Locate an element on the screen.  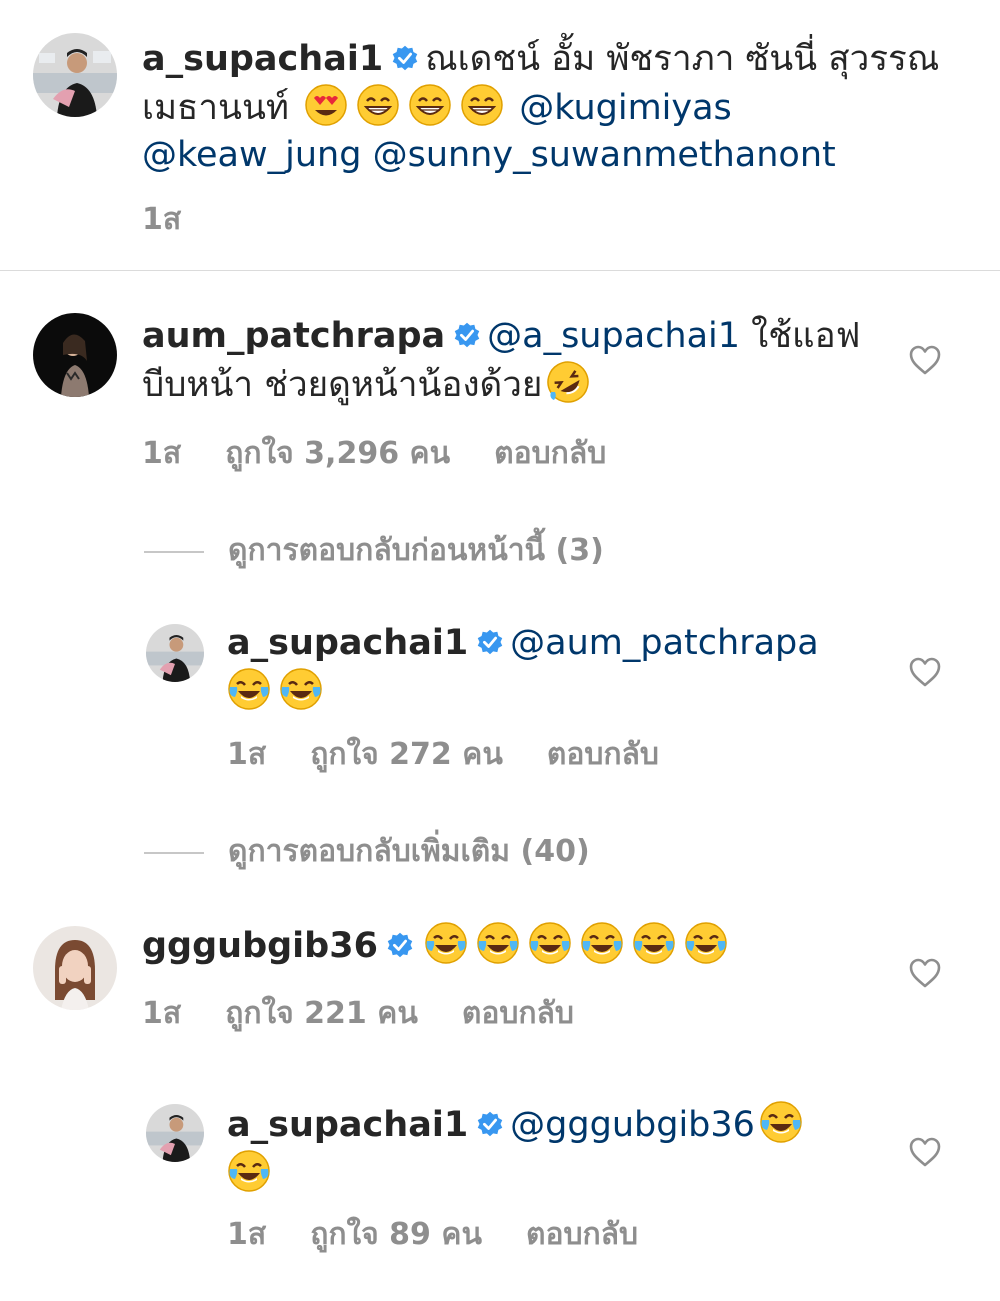
comment-username: aum_patchrapa is located at coordinates (293, 336).